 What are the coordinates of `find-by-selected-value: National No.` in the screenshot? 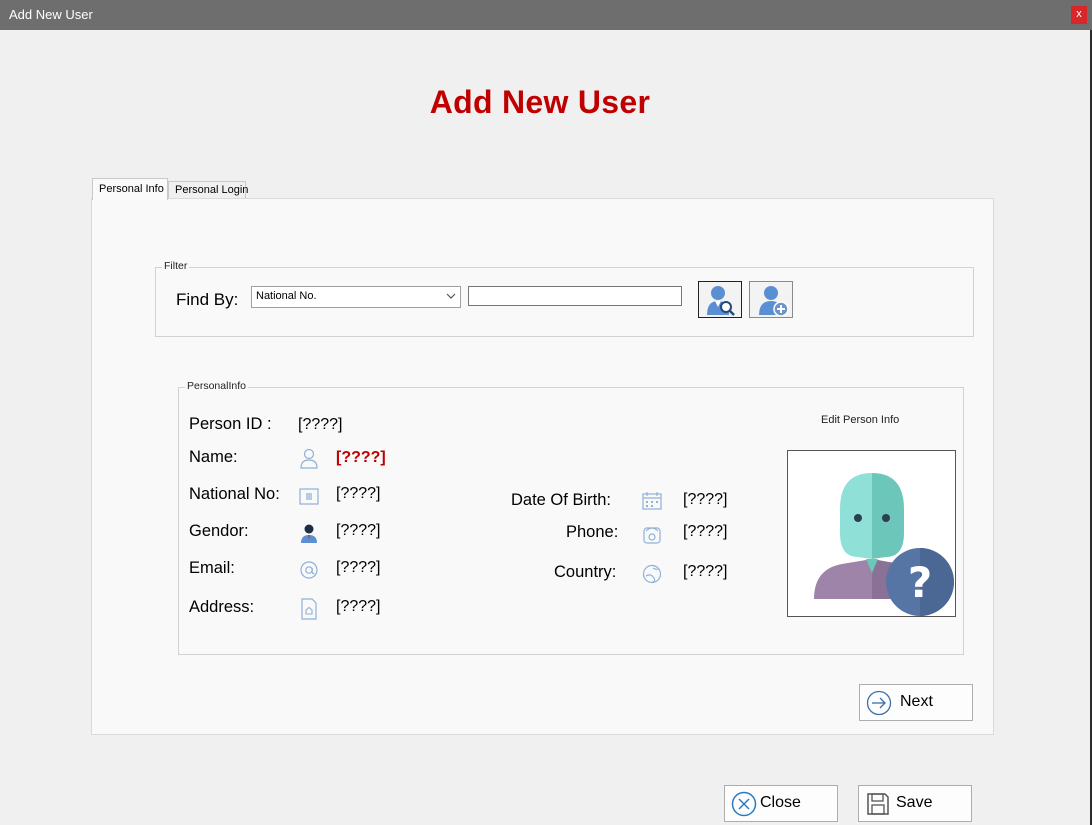 It's located at (286, 296).